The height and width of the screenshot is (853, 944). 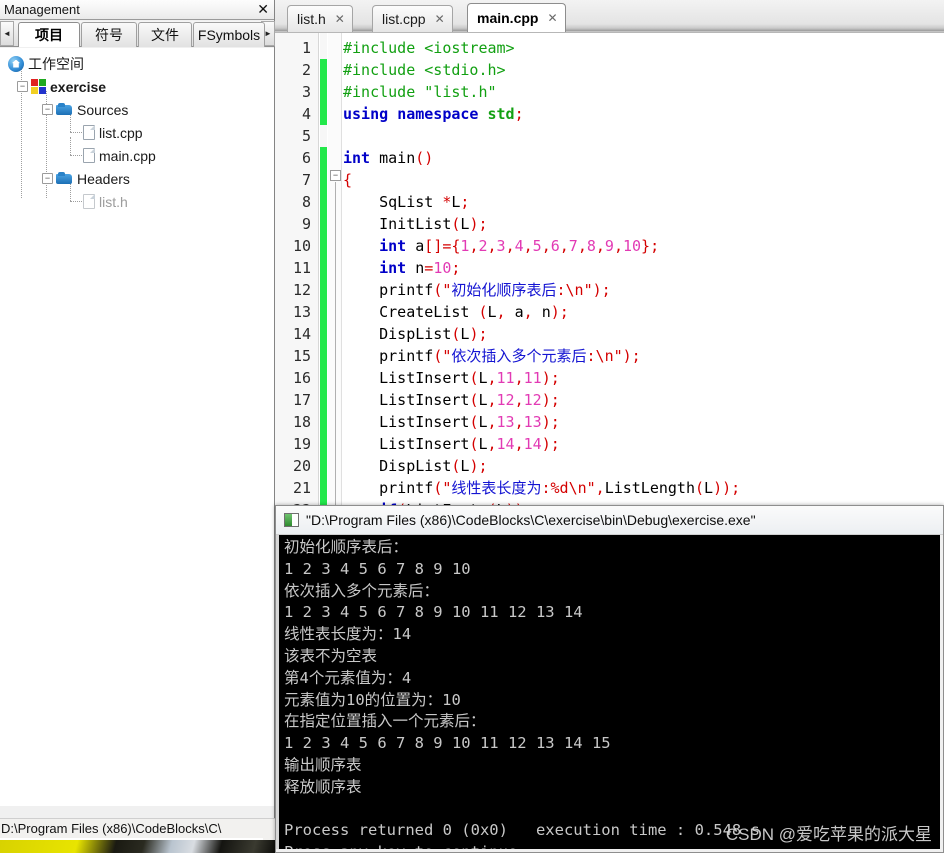 What do you see at coordinates (139, 201) in the screenshot?
I see `tree-item-list-h: list.h` at bounding box center [139, 201].